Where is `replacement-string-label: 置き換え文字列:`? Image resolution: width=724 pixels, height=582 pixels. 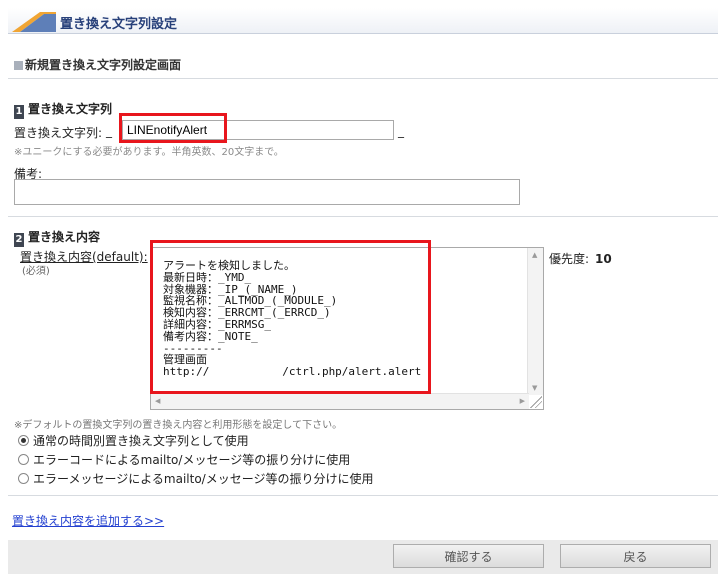 replacement-string-label: 置き換え文字列: is located at coordinates (58, 133).